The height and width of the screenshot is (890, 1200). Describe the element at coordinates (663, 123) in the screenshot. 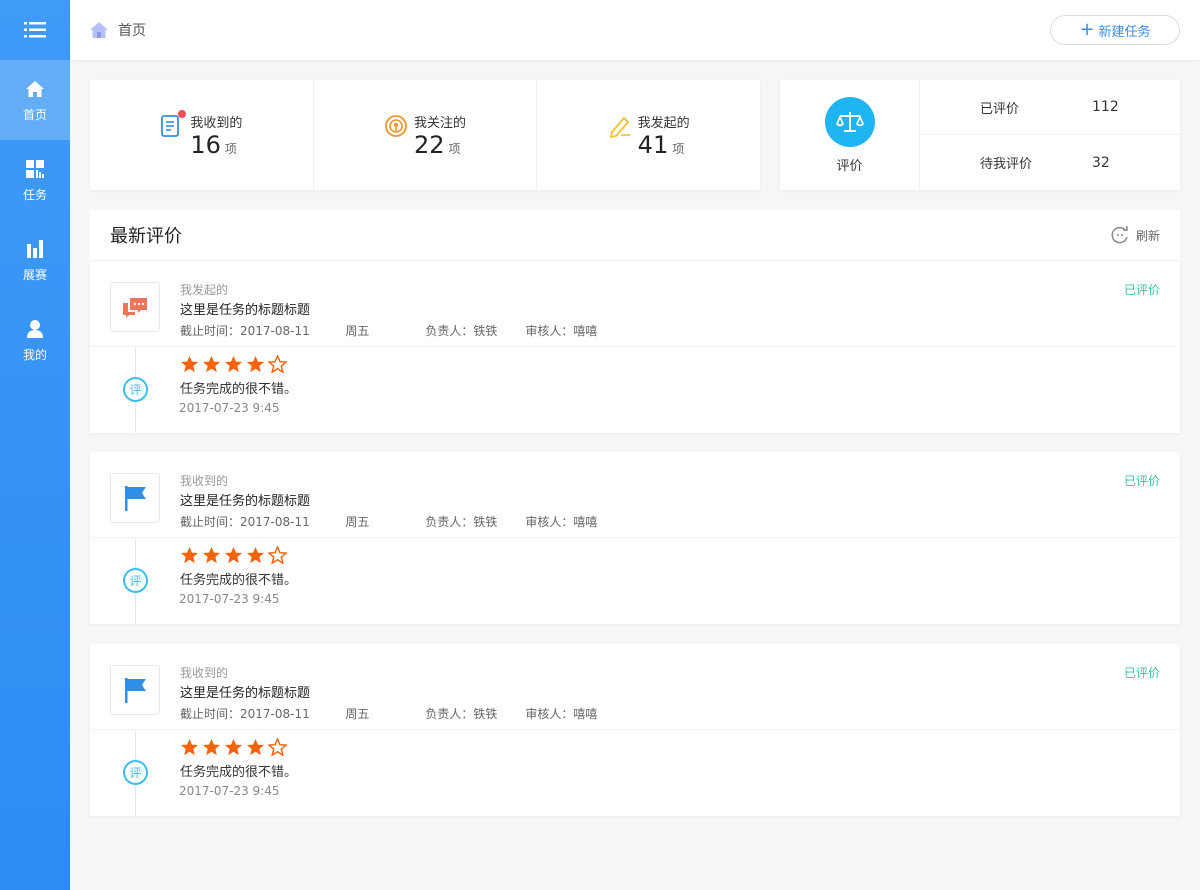

I see `stat-label: 我发起的` at that location.